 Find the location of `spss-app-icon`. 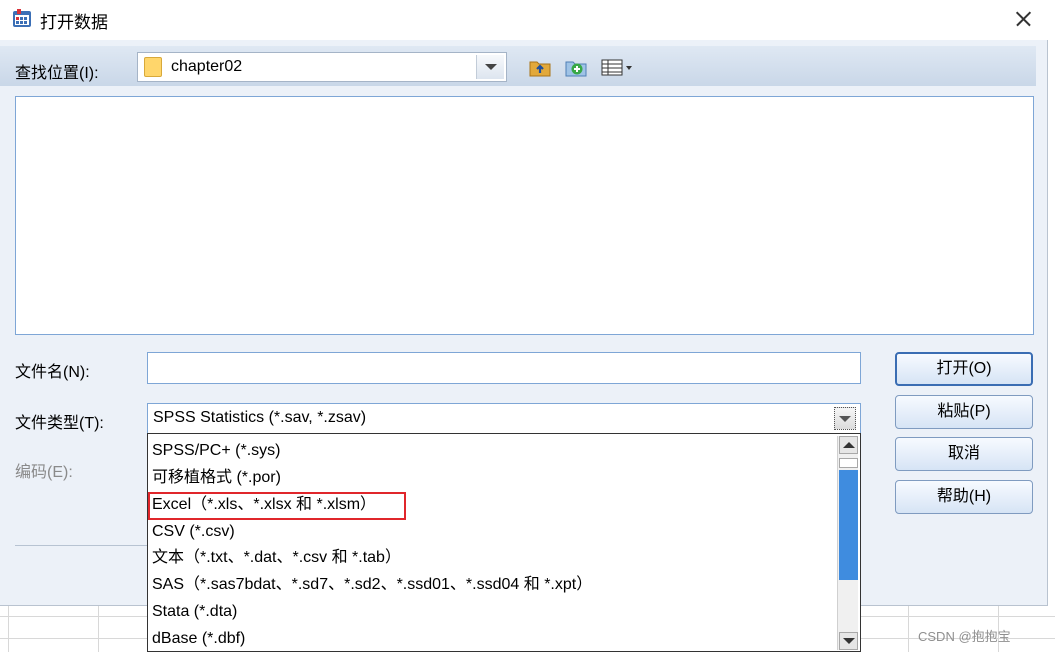

spss-app-icon is located at coordinates (22, 18).